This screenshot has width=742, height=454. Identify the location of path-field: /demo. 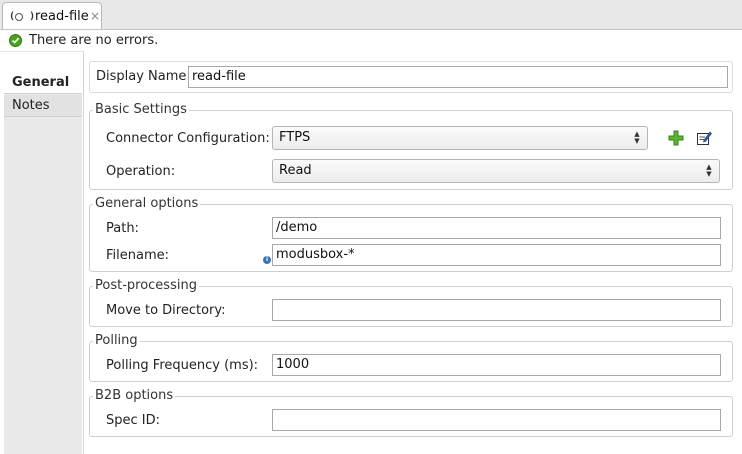
(496, 228).